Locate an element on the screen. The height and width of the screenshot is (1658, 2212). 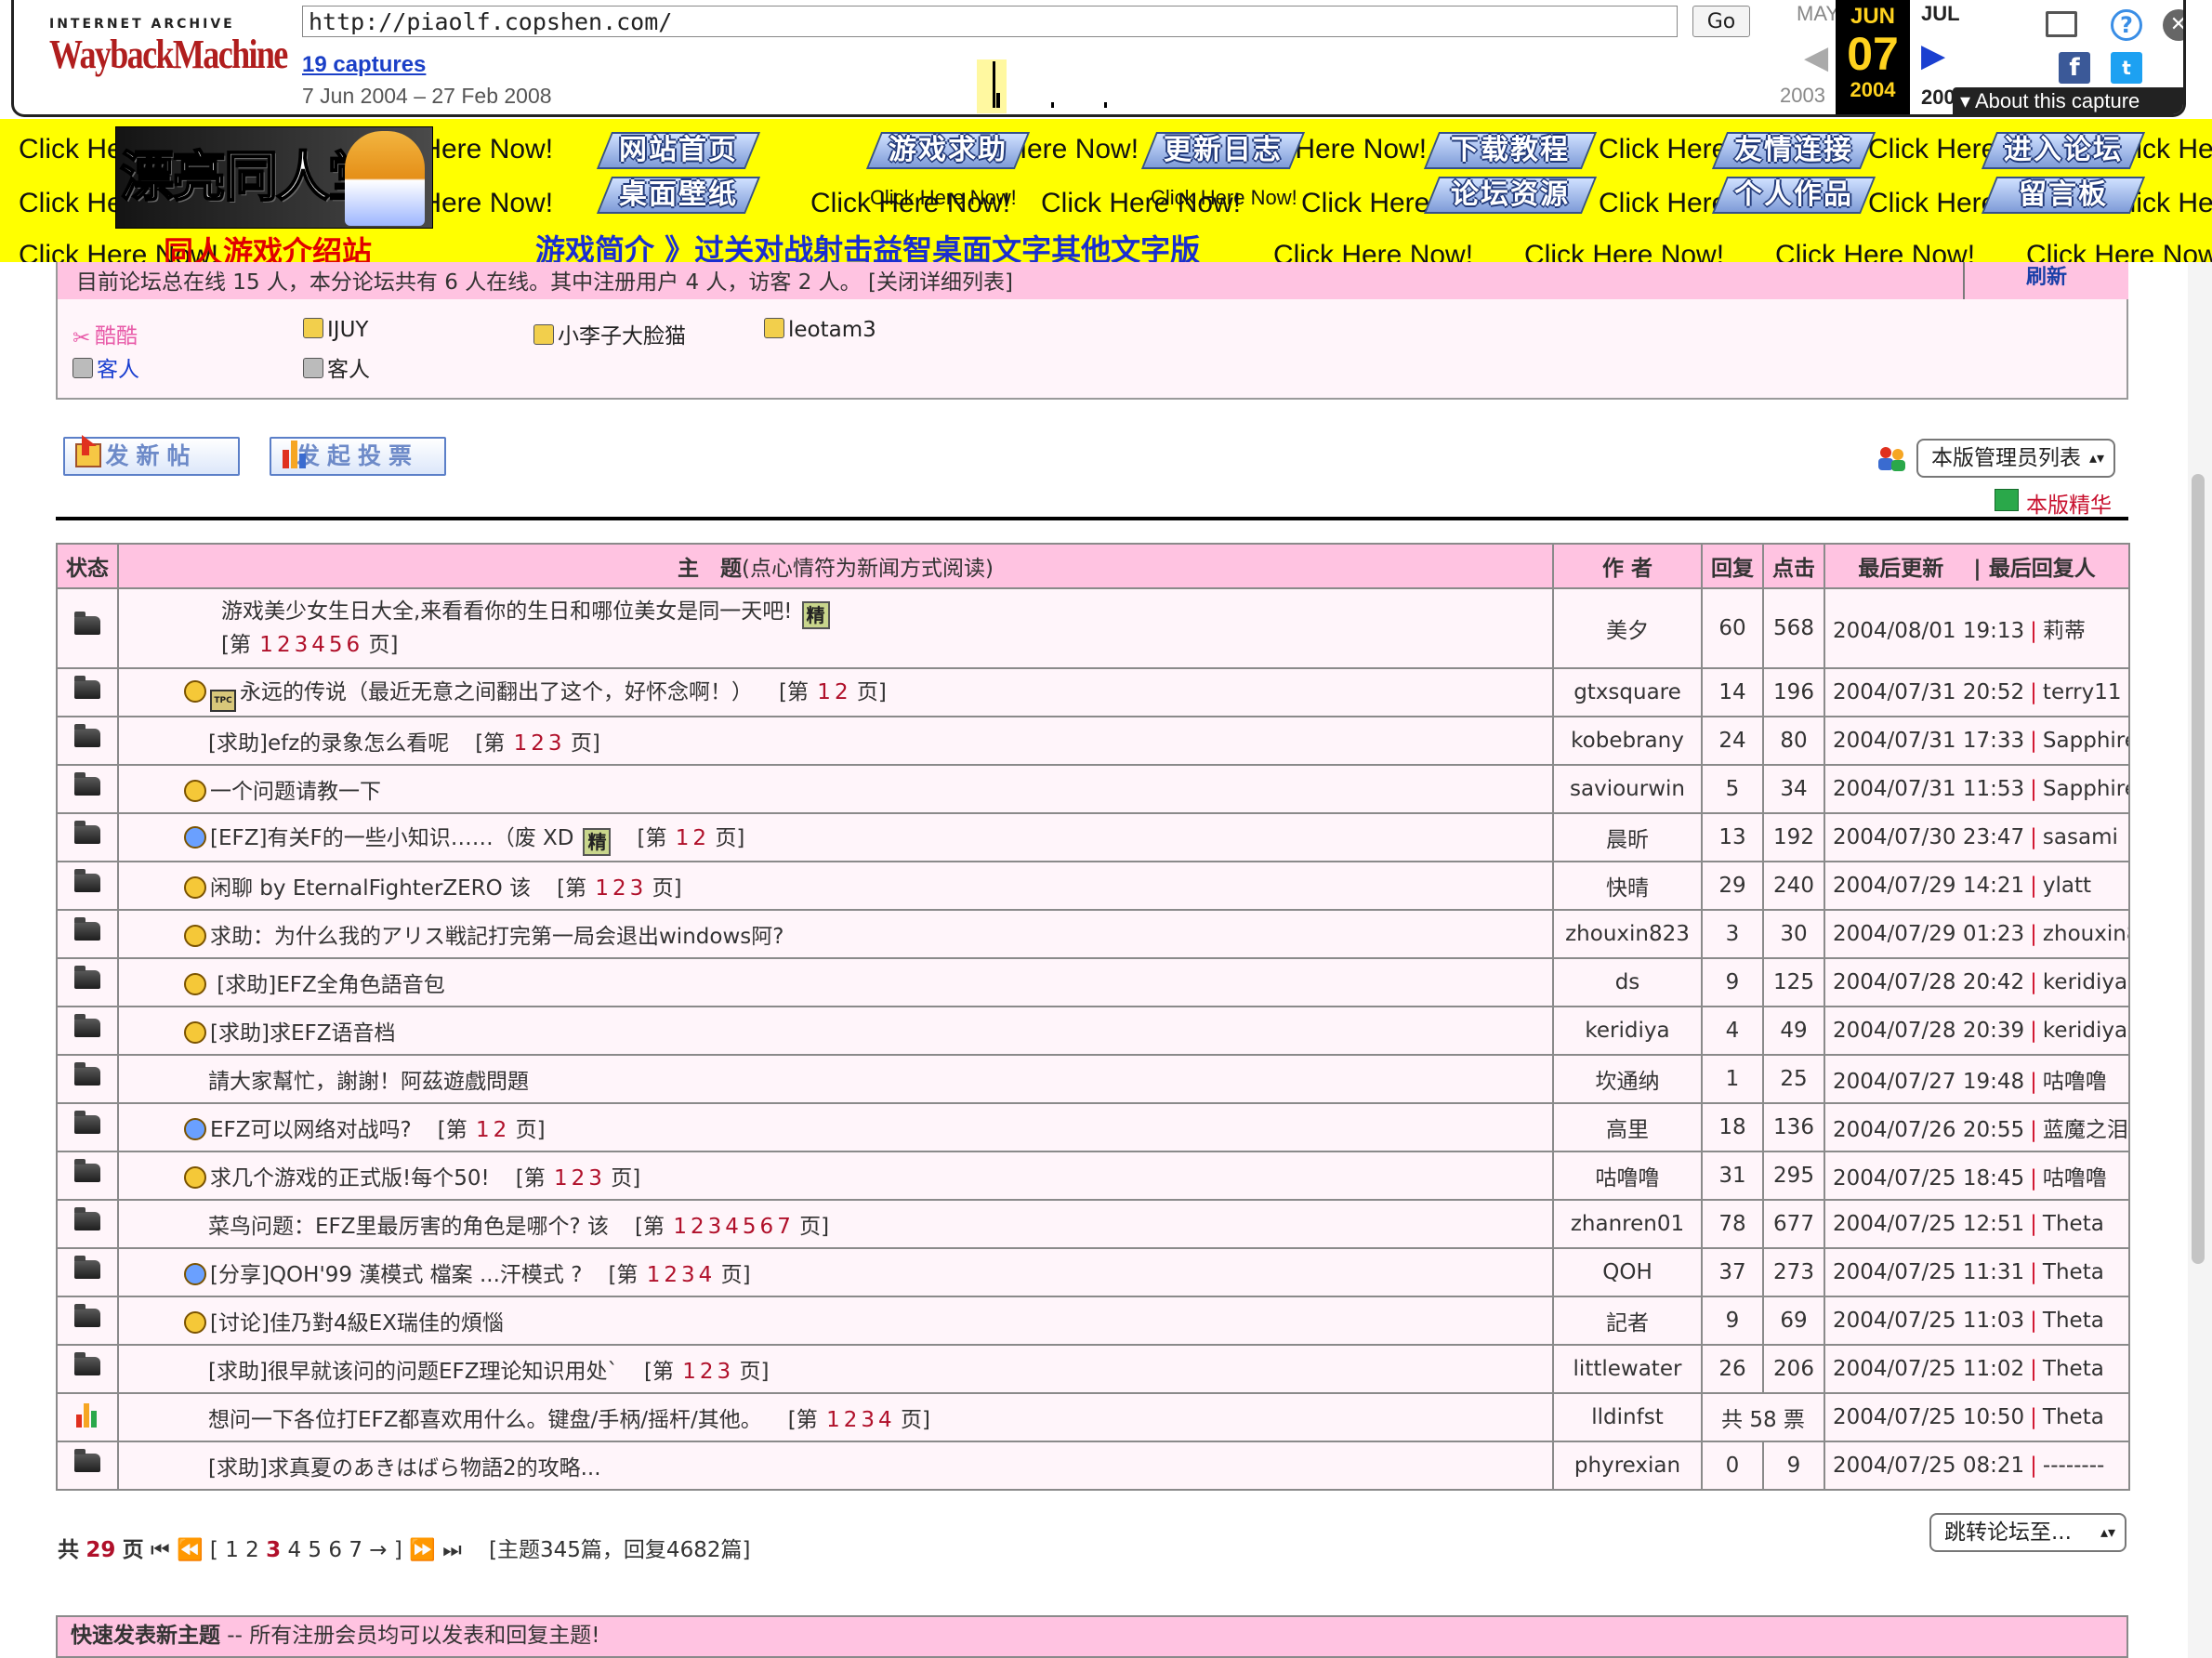
last-update-date: 2004/07/25 10:50 is located at coordinates (1928, 1417).